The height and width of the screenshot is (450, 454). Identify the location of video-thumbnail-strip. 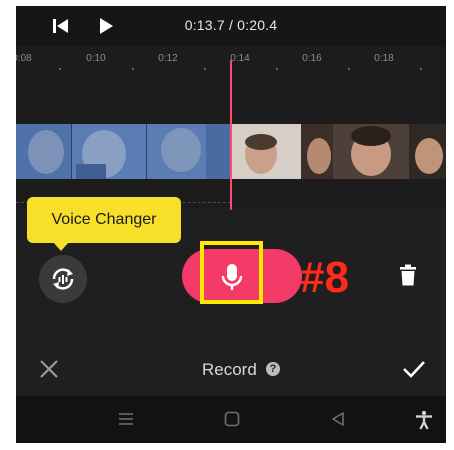
(338, 151).